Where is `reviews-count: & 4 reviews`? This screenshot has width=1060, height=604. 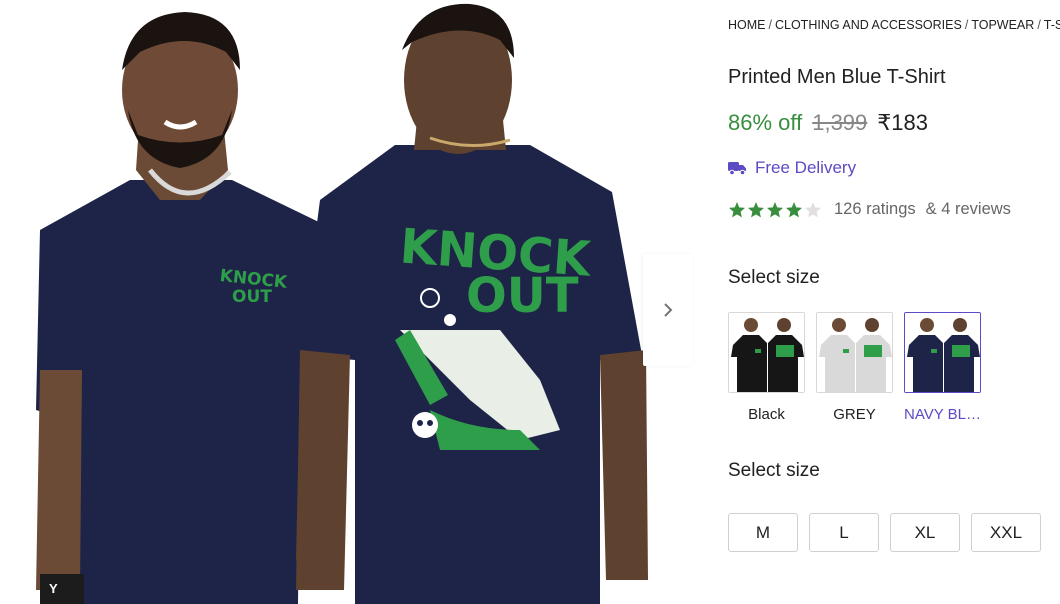
reviews-count: & 4 reviews is located at coordinates (968, 209).